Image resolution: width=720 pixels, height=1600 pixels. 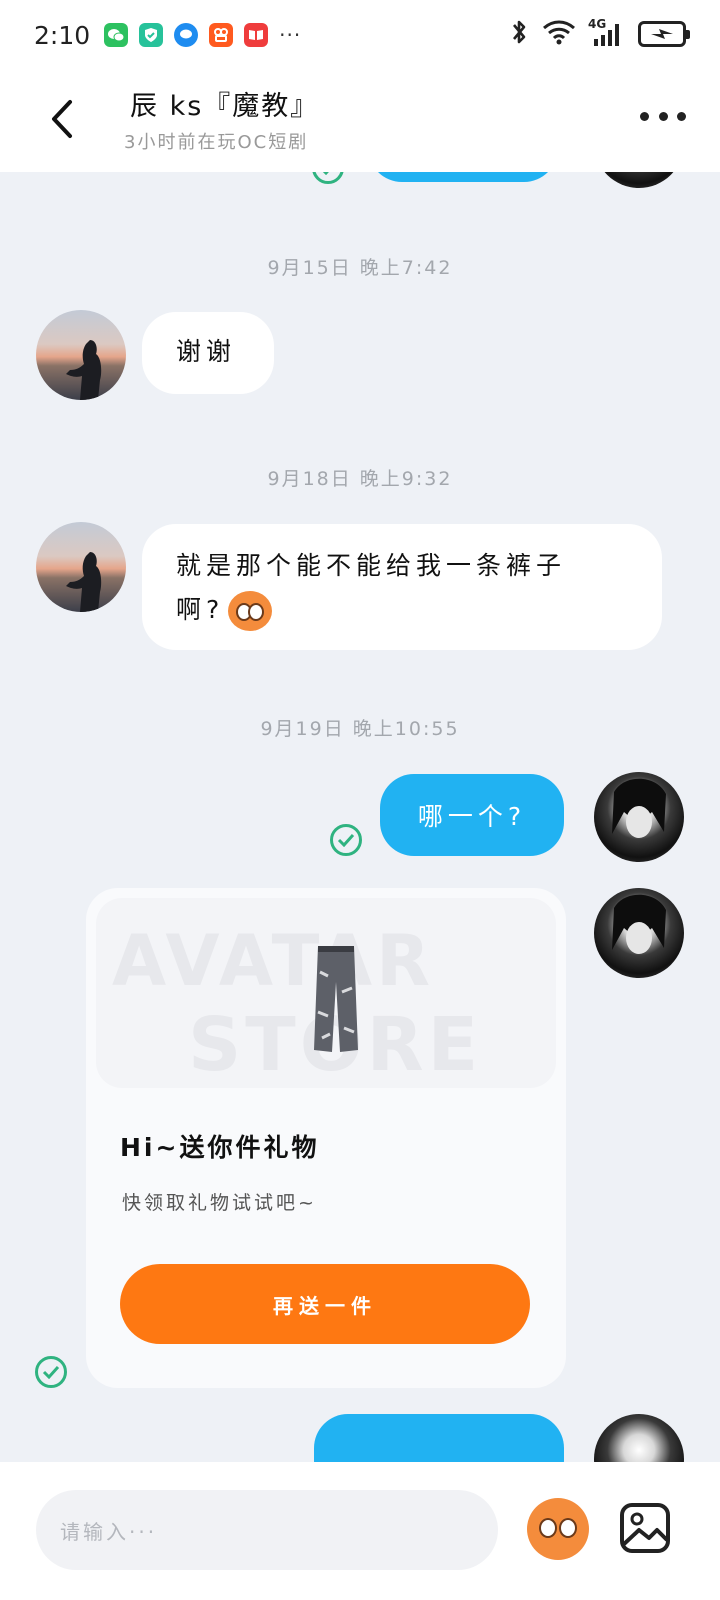 What do you see at coordinates (664, 34) in the screenshot?
I see `battery-icon` at bounding box center [664, 34].